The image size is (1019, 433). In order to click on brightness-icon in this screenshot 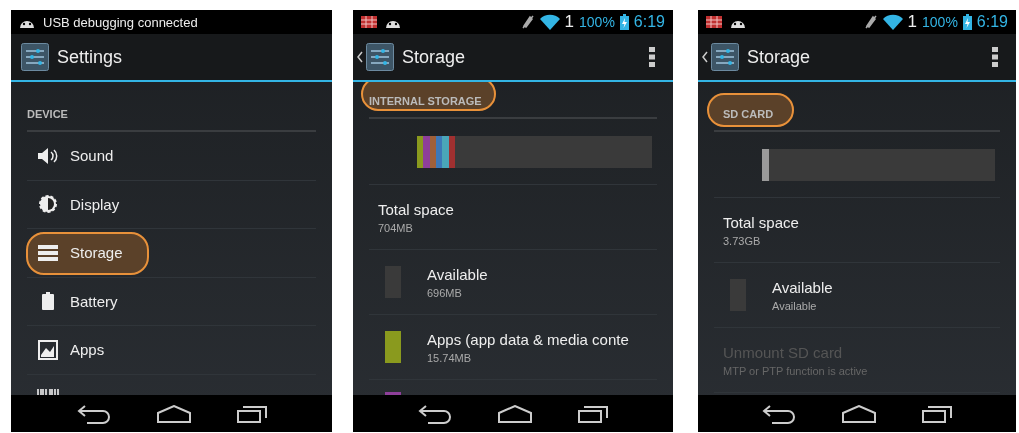, I will do `click(48, 204)`.